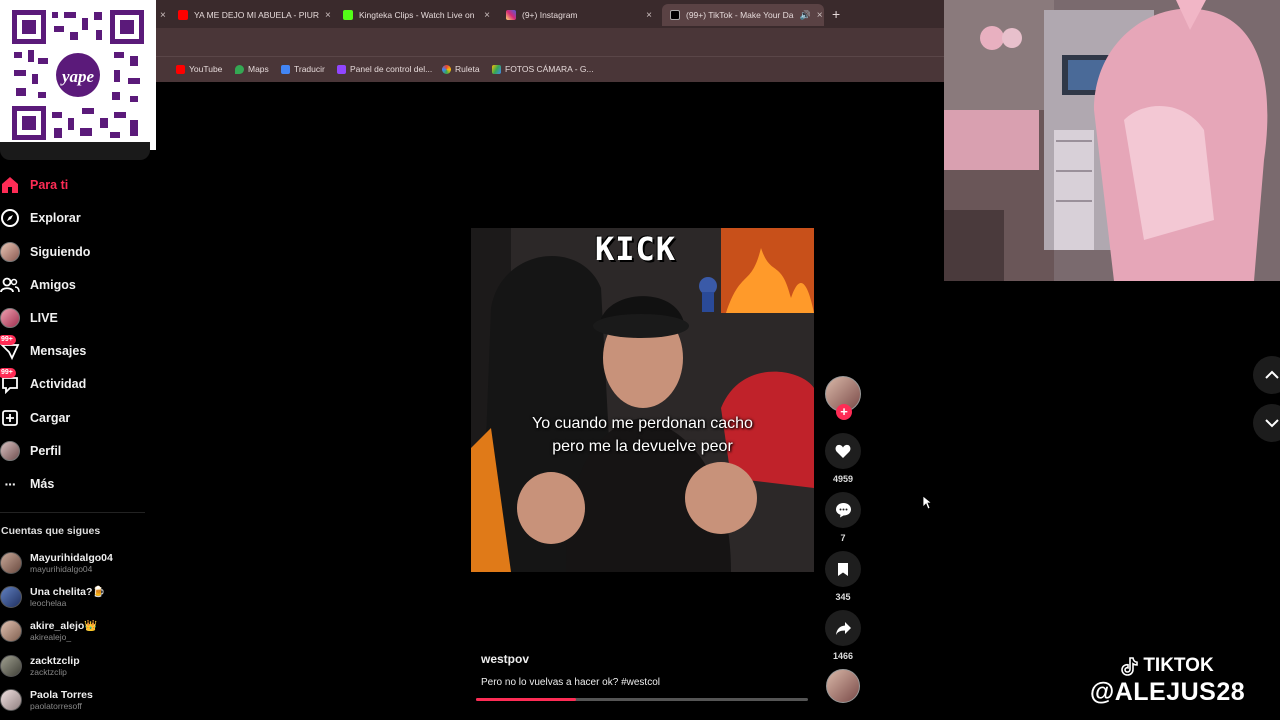  What do you see at coordinates (285, 69) in the screenshot?
I see `translate-icon` at bounding box center [285, 69].